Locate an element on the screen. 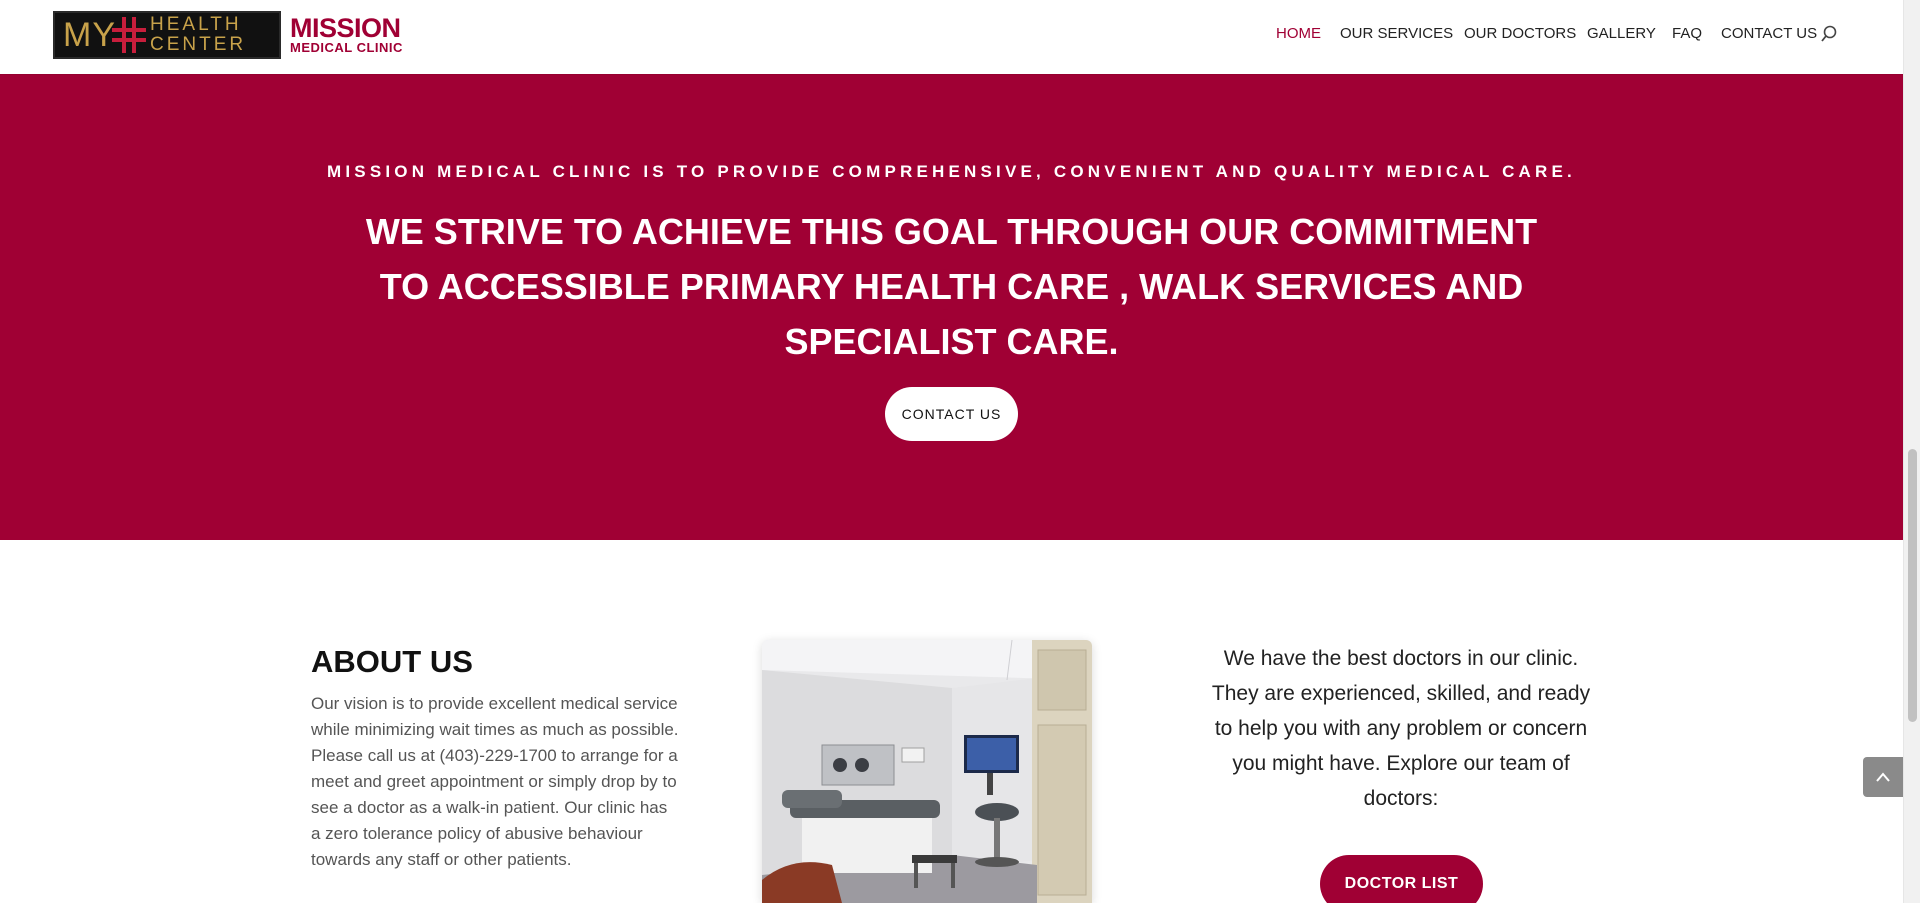 Image resolution: width=1920 pixels, height=903 pixels. nav-item-gallery: GALLERY is located at coordinates (1621, 33).